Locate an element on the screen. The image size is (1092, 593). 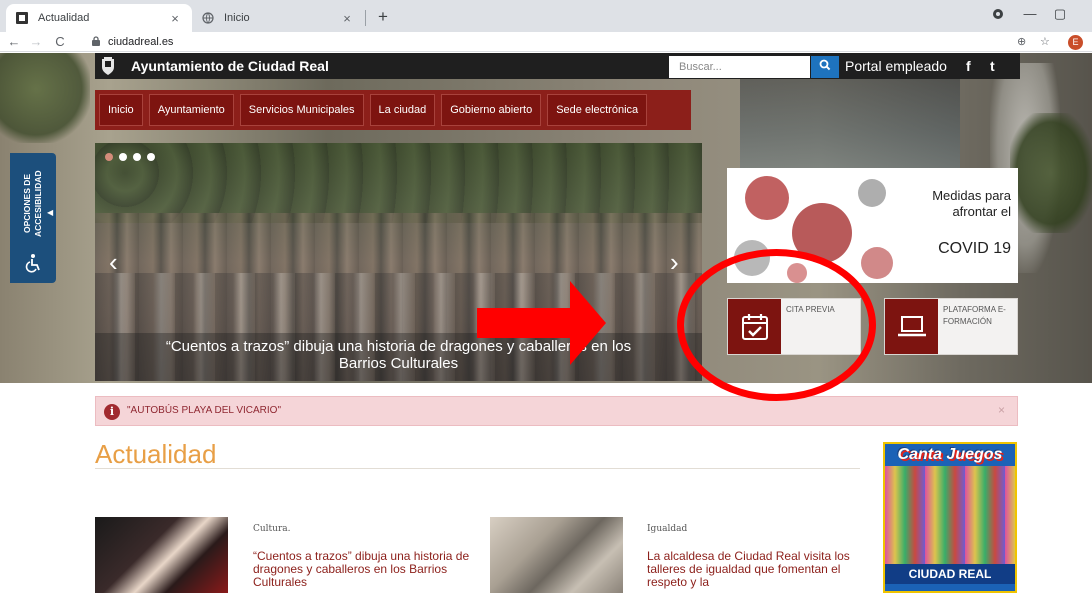
coat-of-arms-icon is located at coordinates (108, 66).